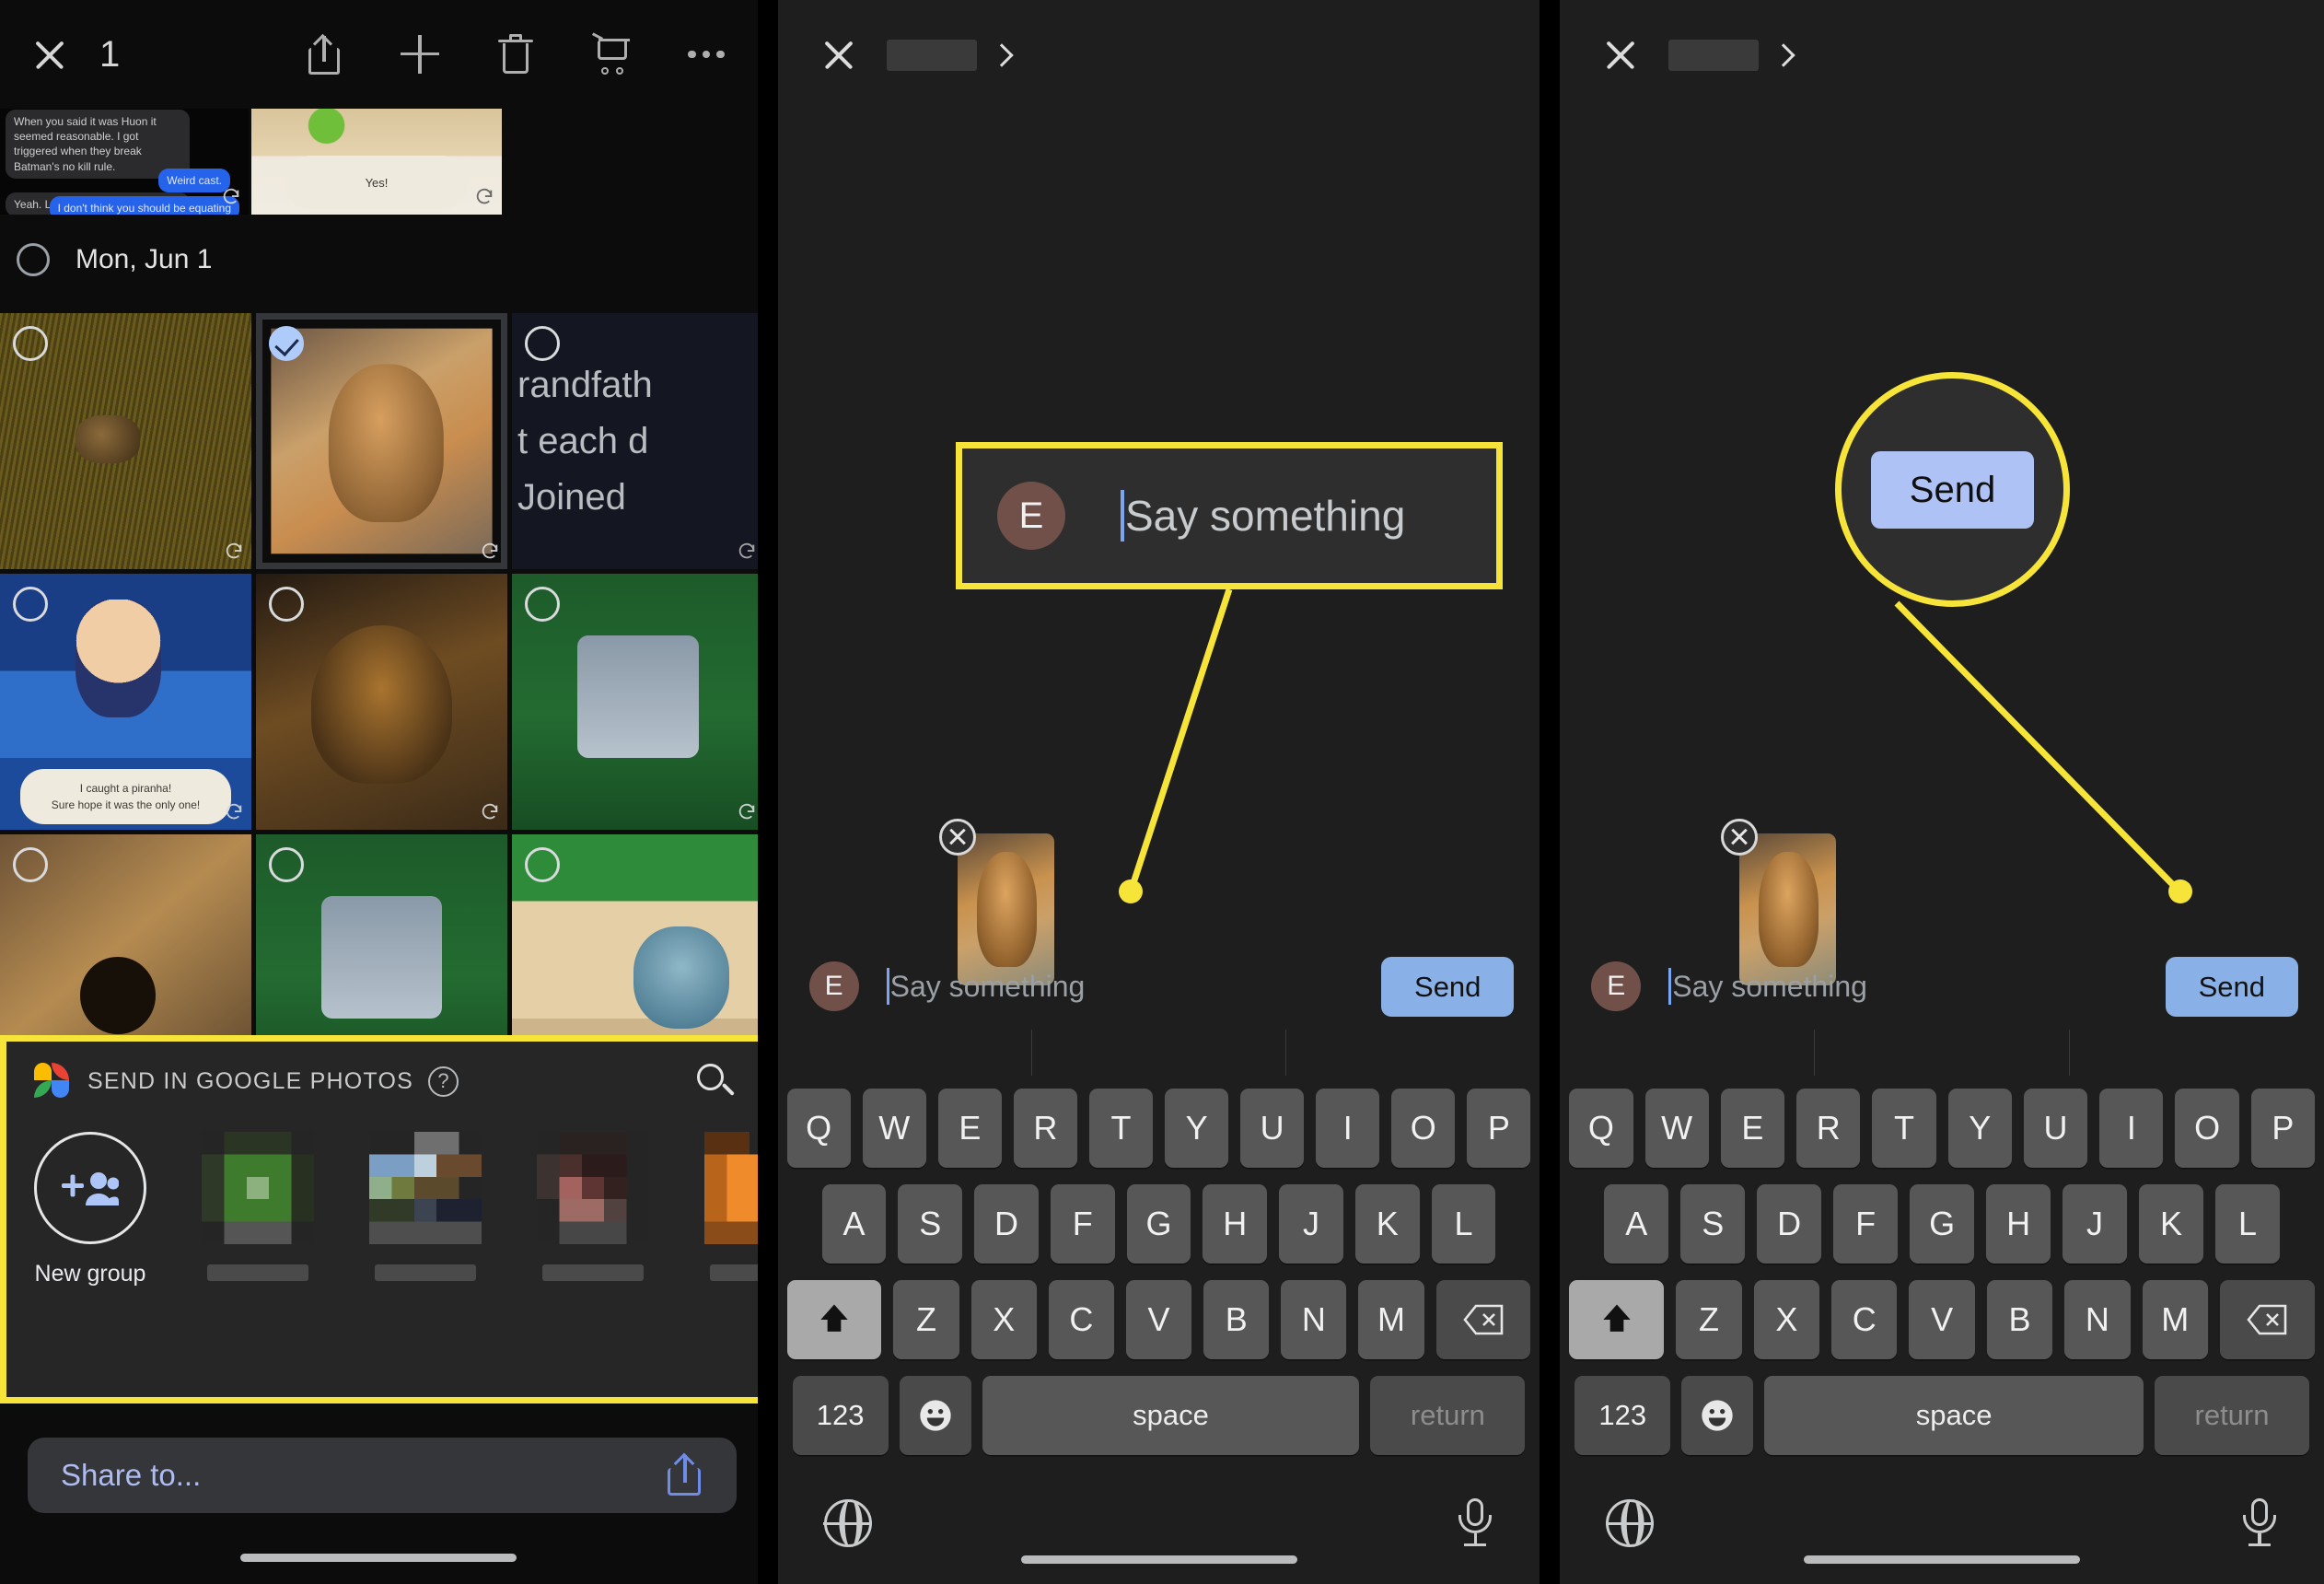 The image size is (2324, 1584). Describe the element at coordinates (1617, 1319) in the screenshot. I see `shift-icon` at that location.